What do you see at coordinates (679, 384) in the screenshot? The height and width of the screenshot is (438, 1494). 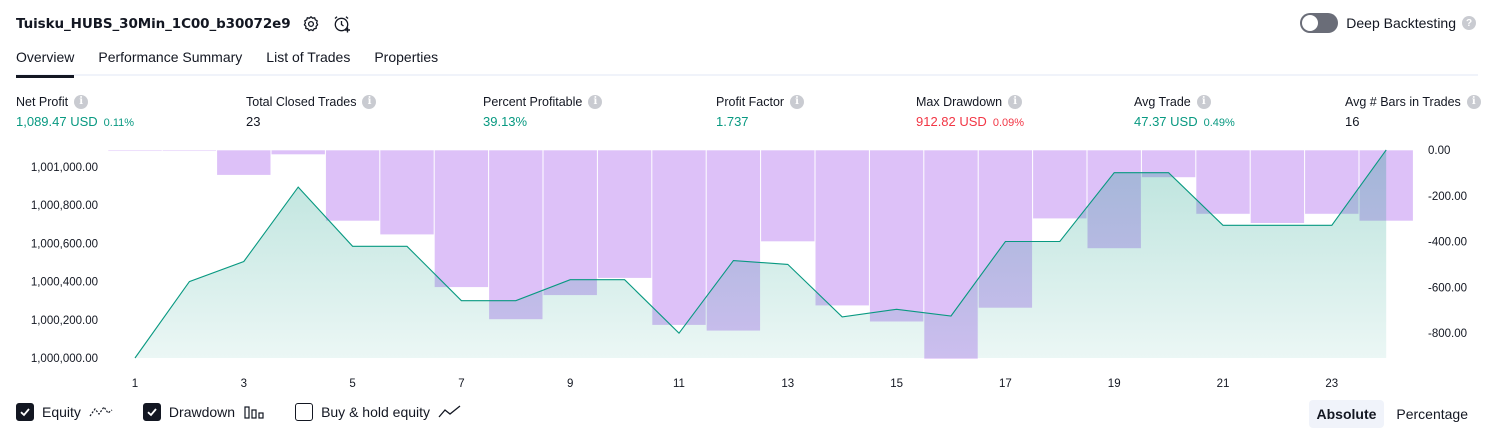 I see `x-axis-tick-label: 11` at bounding box center [679, 384].